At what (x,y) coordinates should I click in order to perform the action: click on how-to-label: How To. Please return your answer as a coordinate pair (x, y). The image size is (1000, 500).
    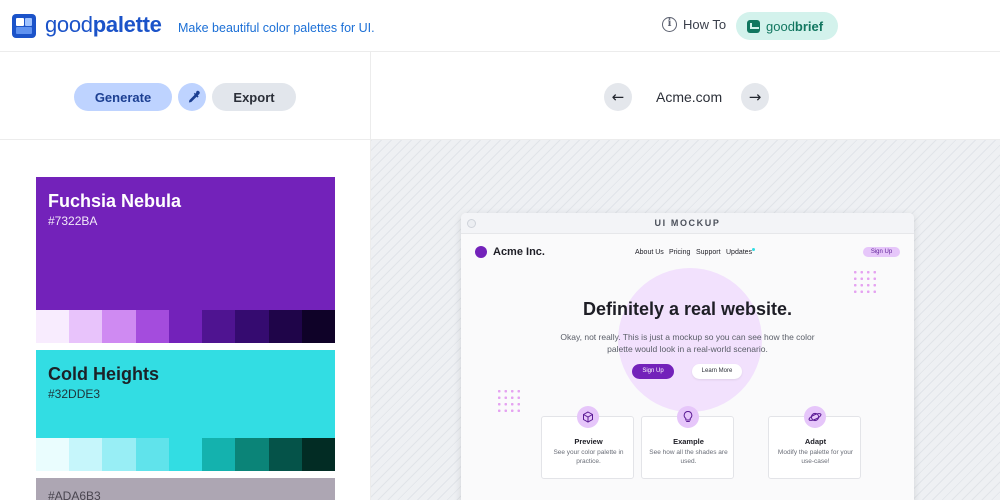
    Looking at the image, I should click on (705, 24).